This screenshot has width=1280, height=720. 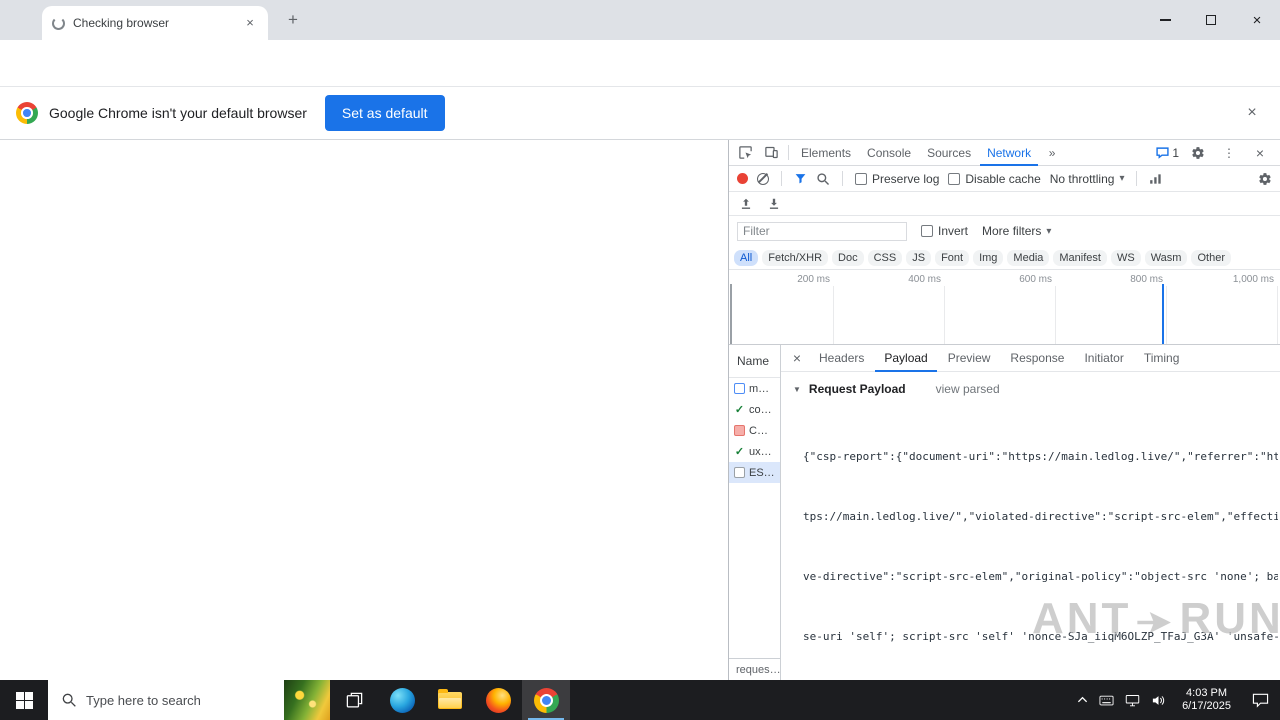 What do you see at coordinates (797, 358) in the screenshot?
I see `detail-close-icon: ×` at bounding box center [797, 358].